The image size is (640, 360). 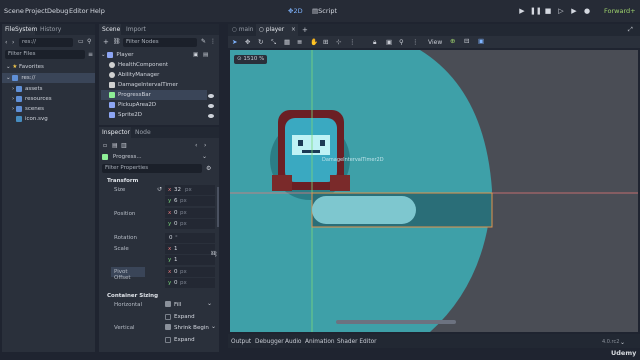 What do you see at coordinates (125, 115) in the screenshot?
I see `tree-node-sprite2d: Sprite2D` at bounding box center [125, 115].